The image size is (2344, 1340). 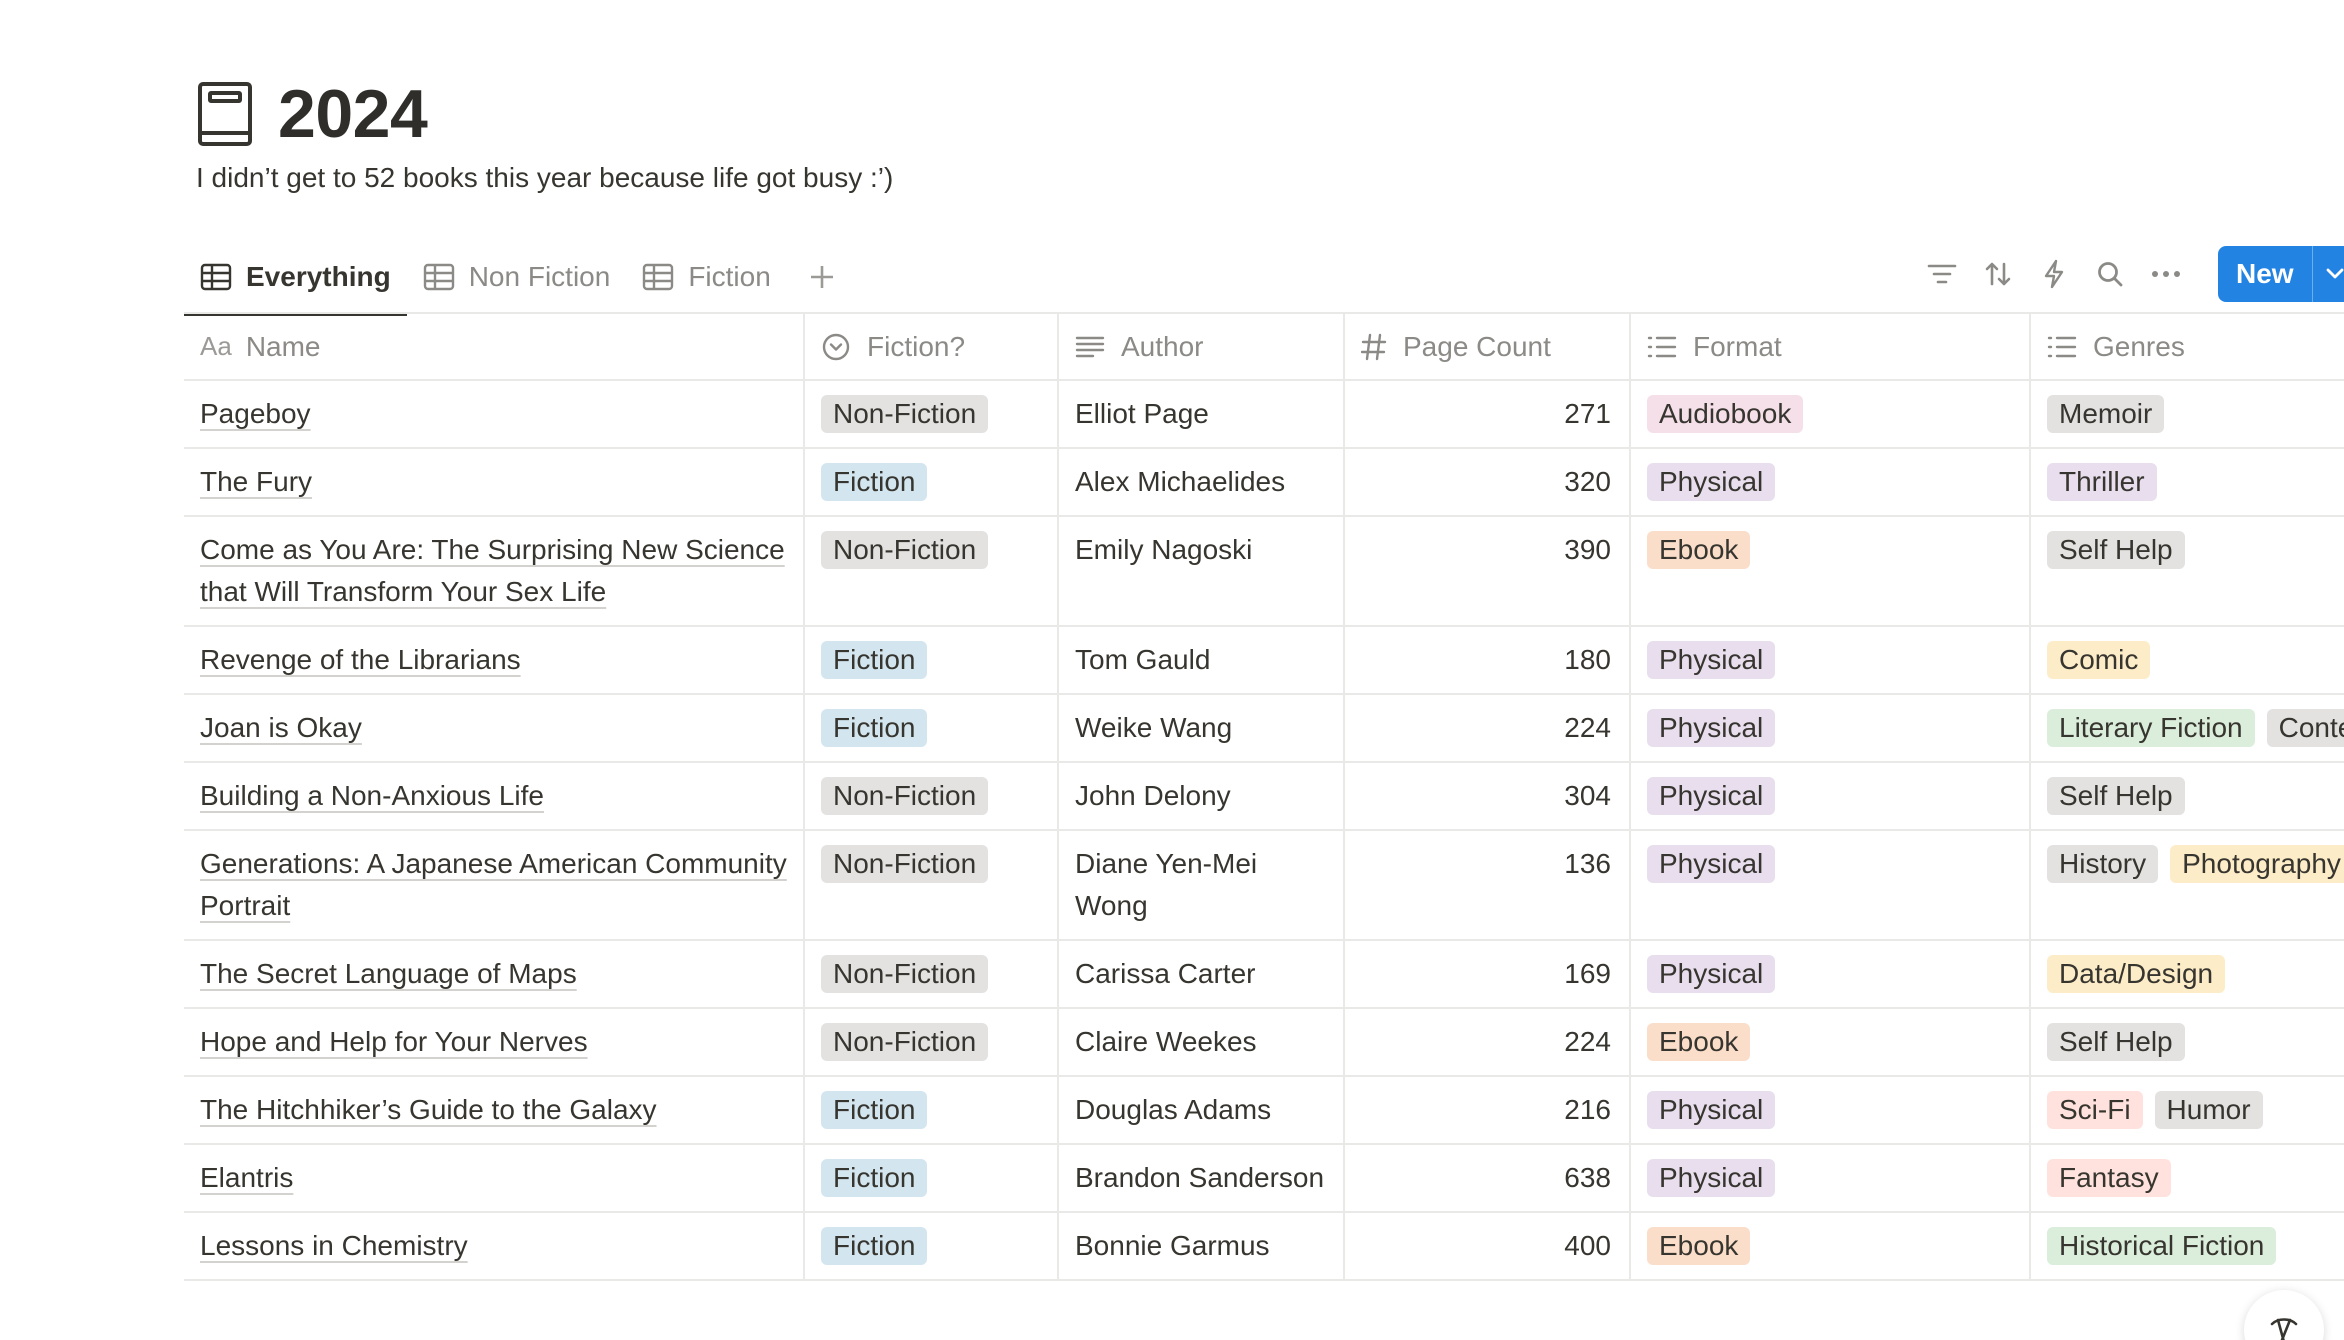 What do you see at coordinates (2187, 728) in the screenshot?
I see `cell-genres: Literary Fiction Contemporary` at bounding box center [2187, 728].